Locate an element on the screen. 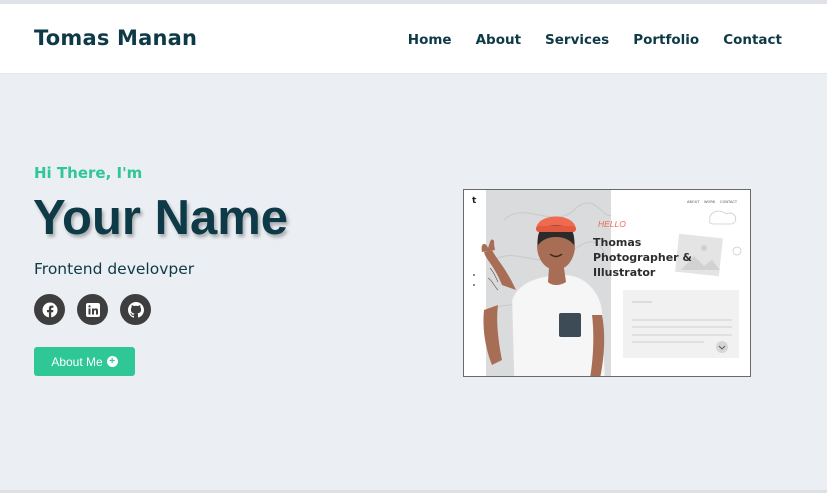 The image size is (827, 493). linkedin-link is located at coordinates (92, 309).